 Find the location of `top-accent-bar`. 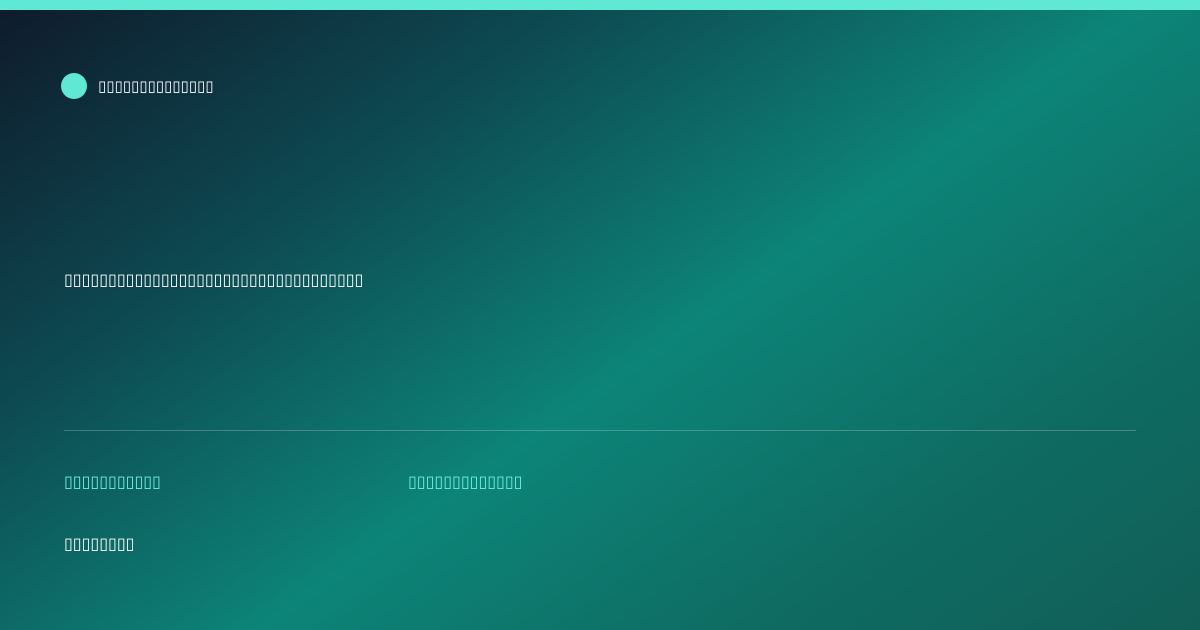

top-accent-bar is located at coordinates (600, 5).